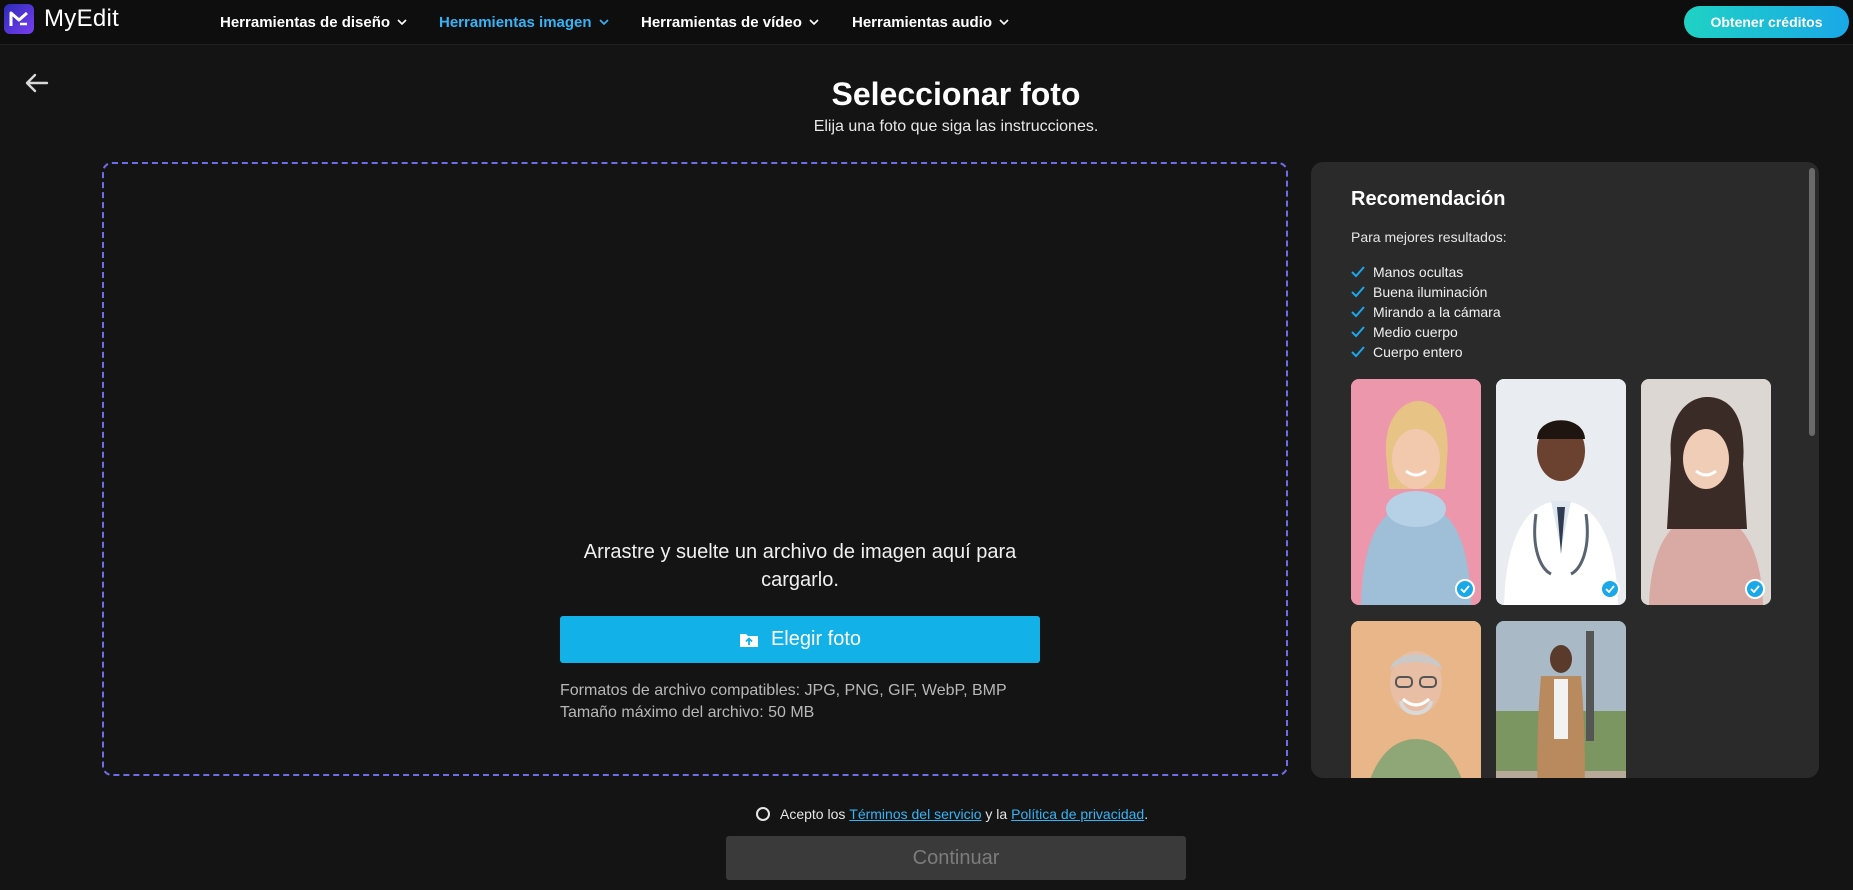 This screenshot has width=1853, height=890. I want to click on choose-photo-label: Elegir foto, so click(816, 639).